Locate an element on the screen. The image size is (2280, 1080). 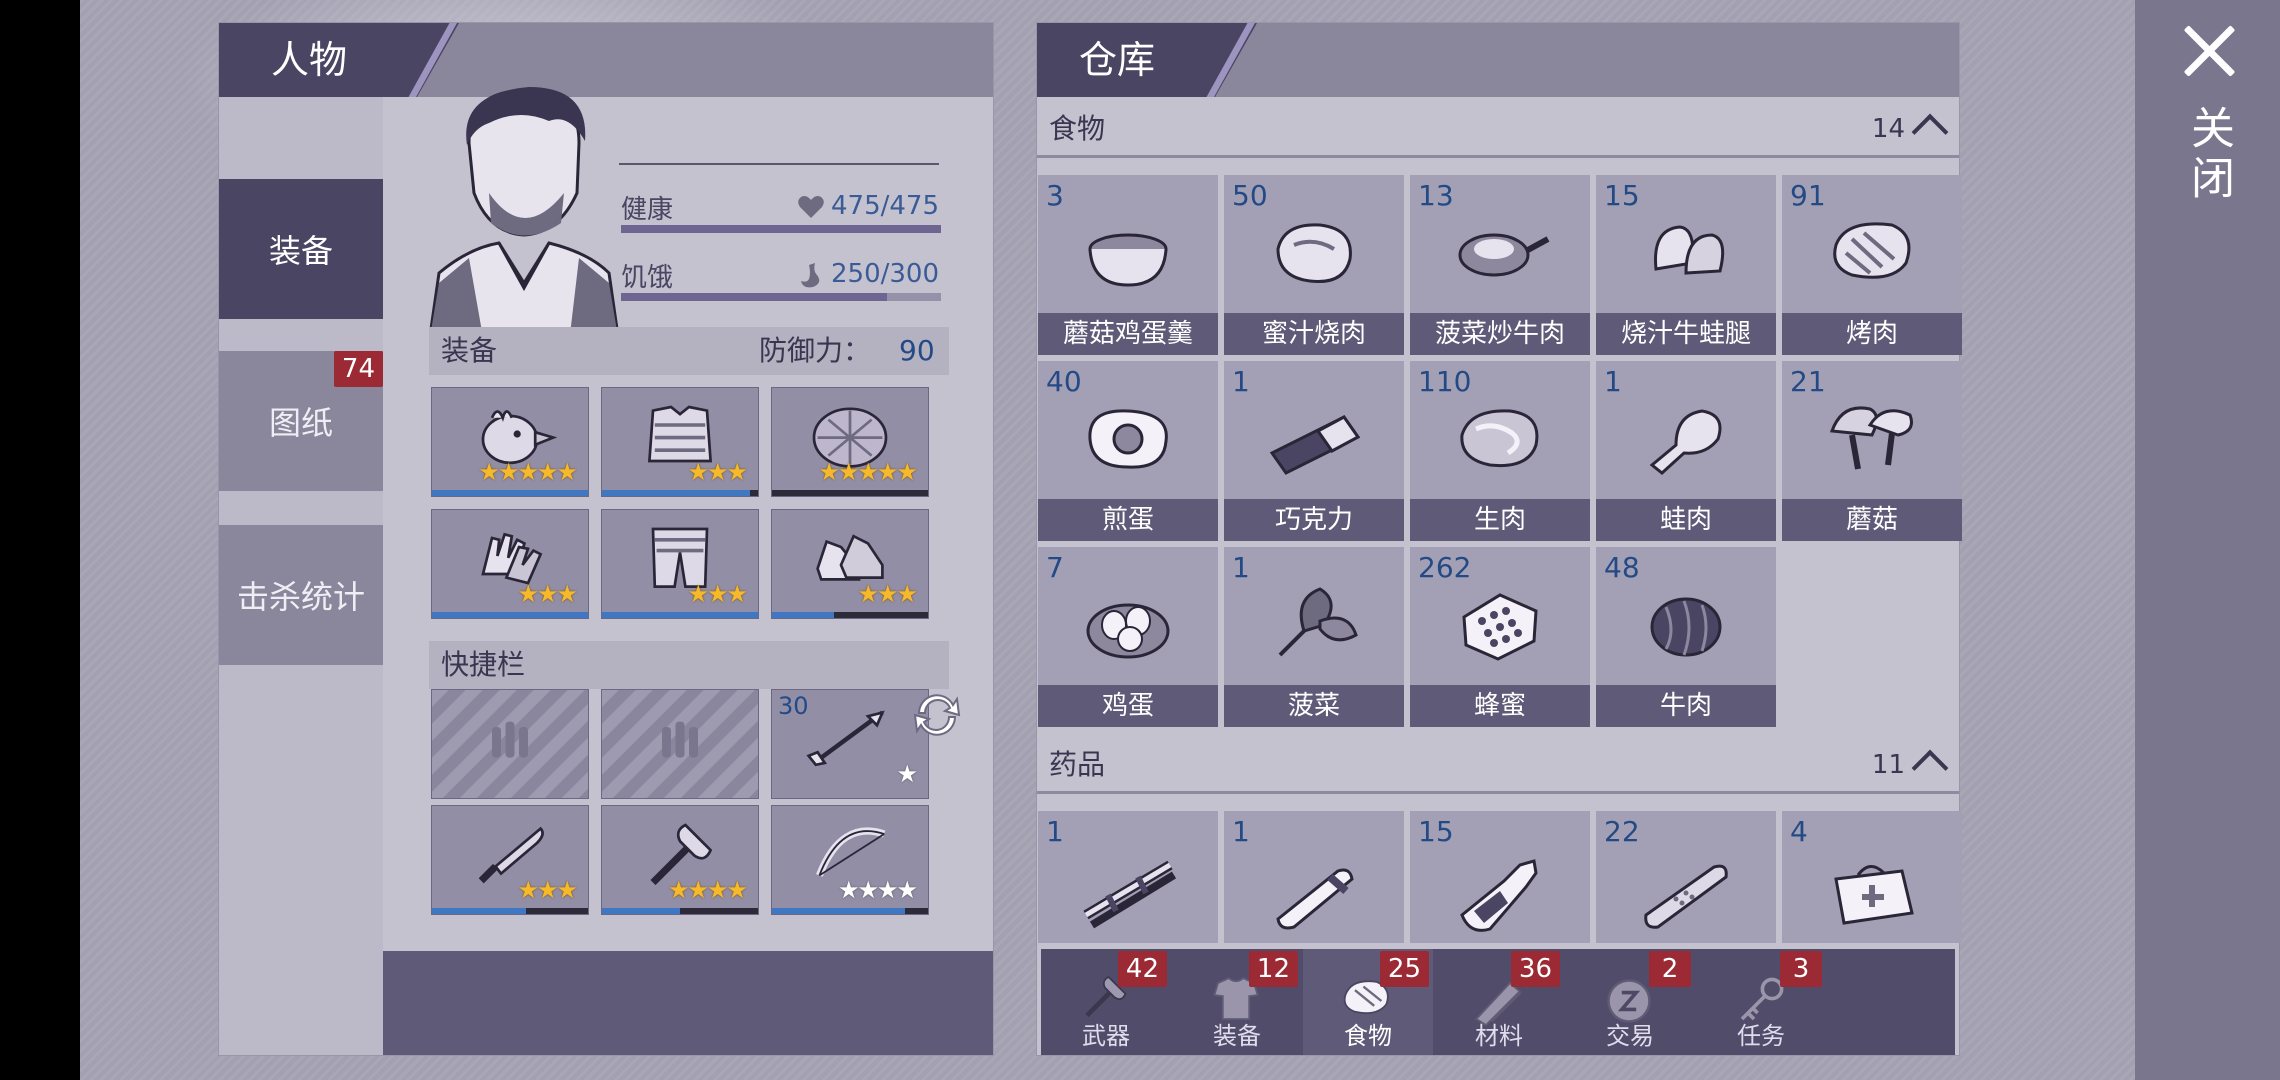
food-item: 21 蘑菇 is located at coordinates (1872, 451).